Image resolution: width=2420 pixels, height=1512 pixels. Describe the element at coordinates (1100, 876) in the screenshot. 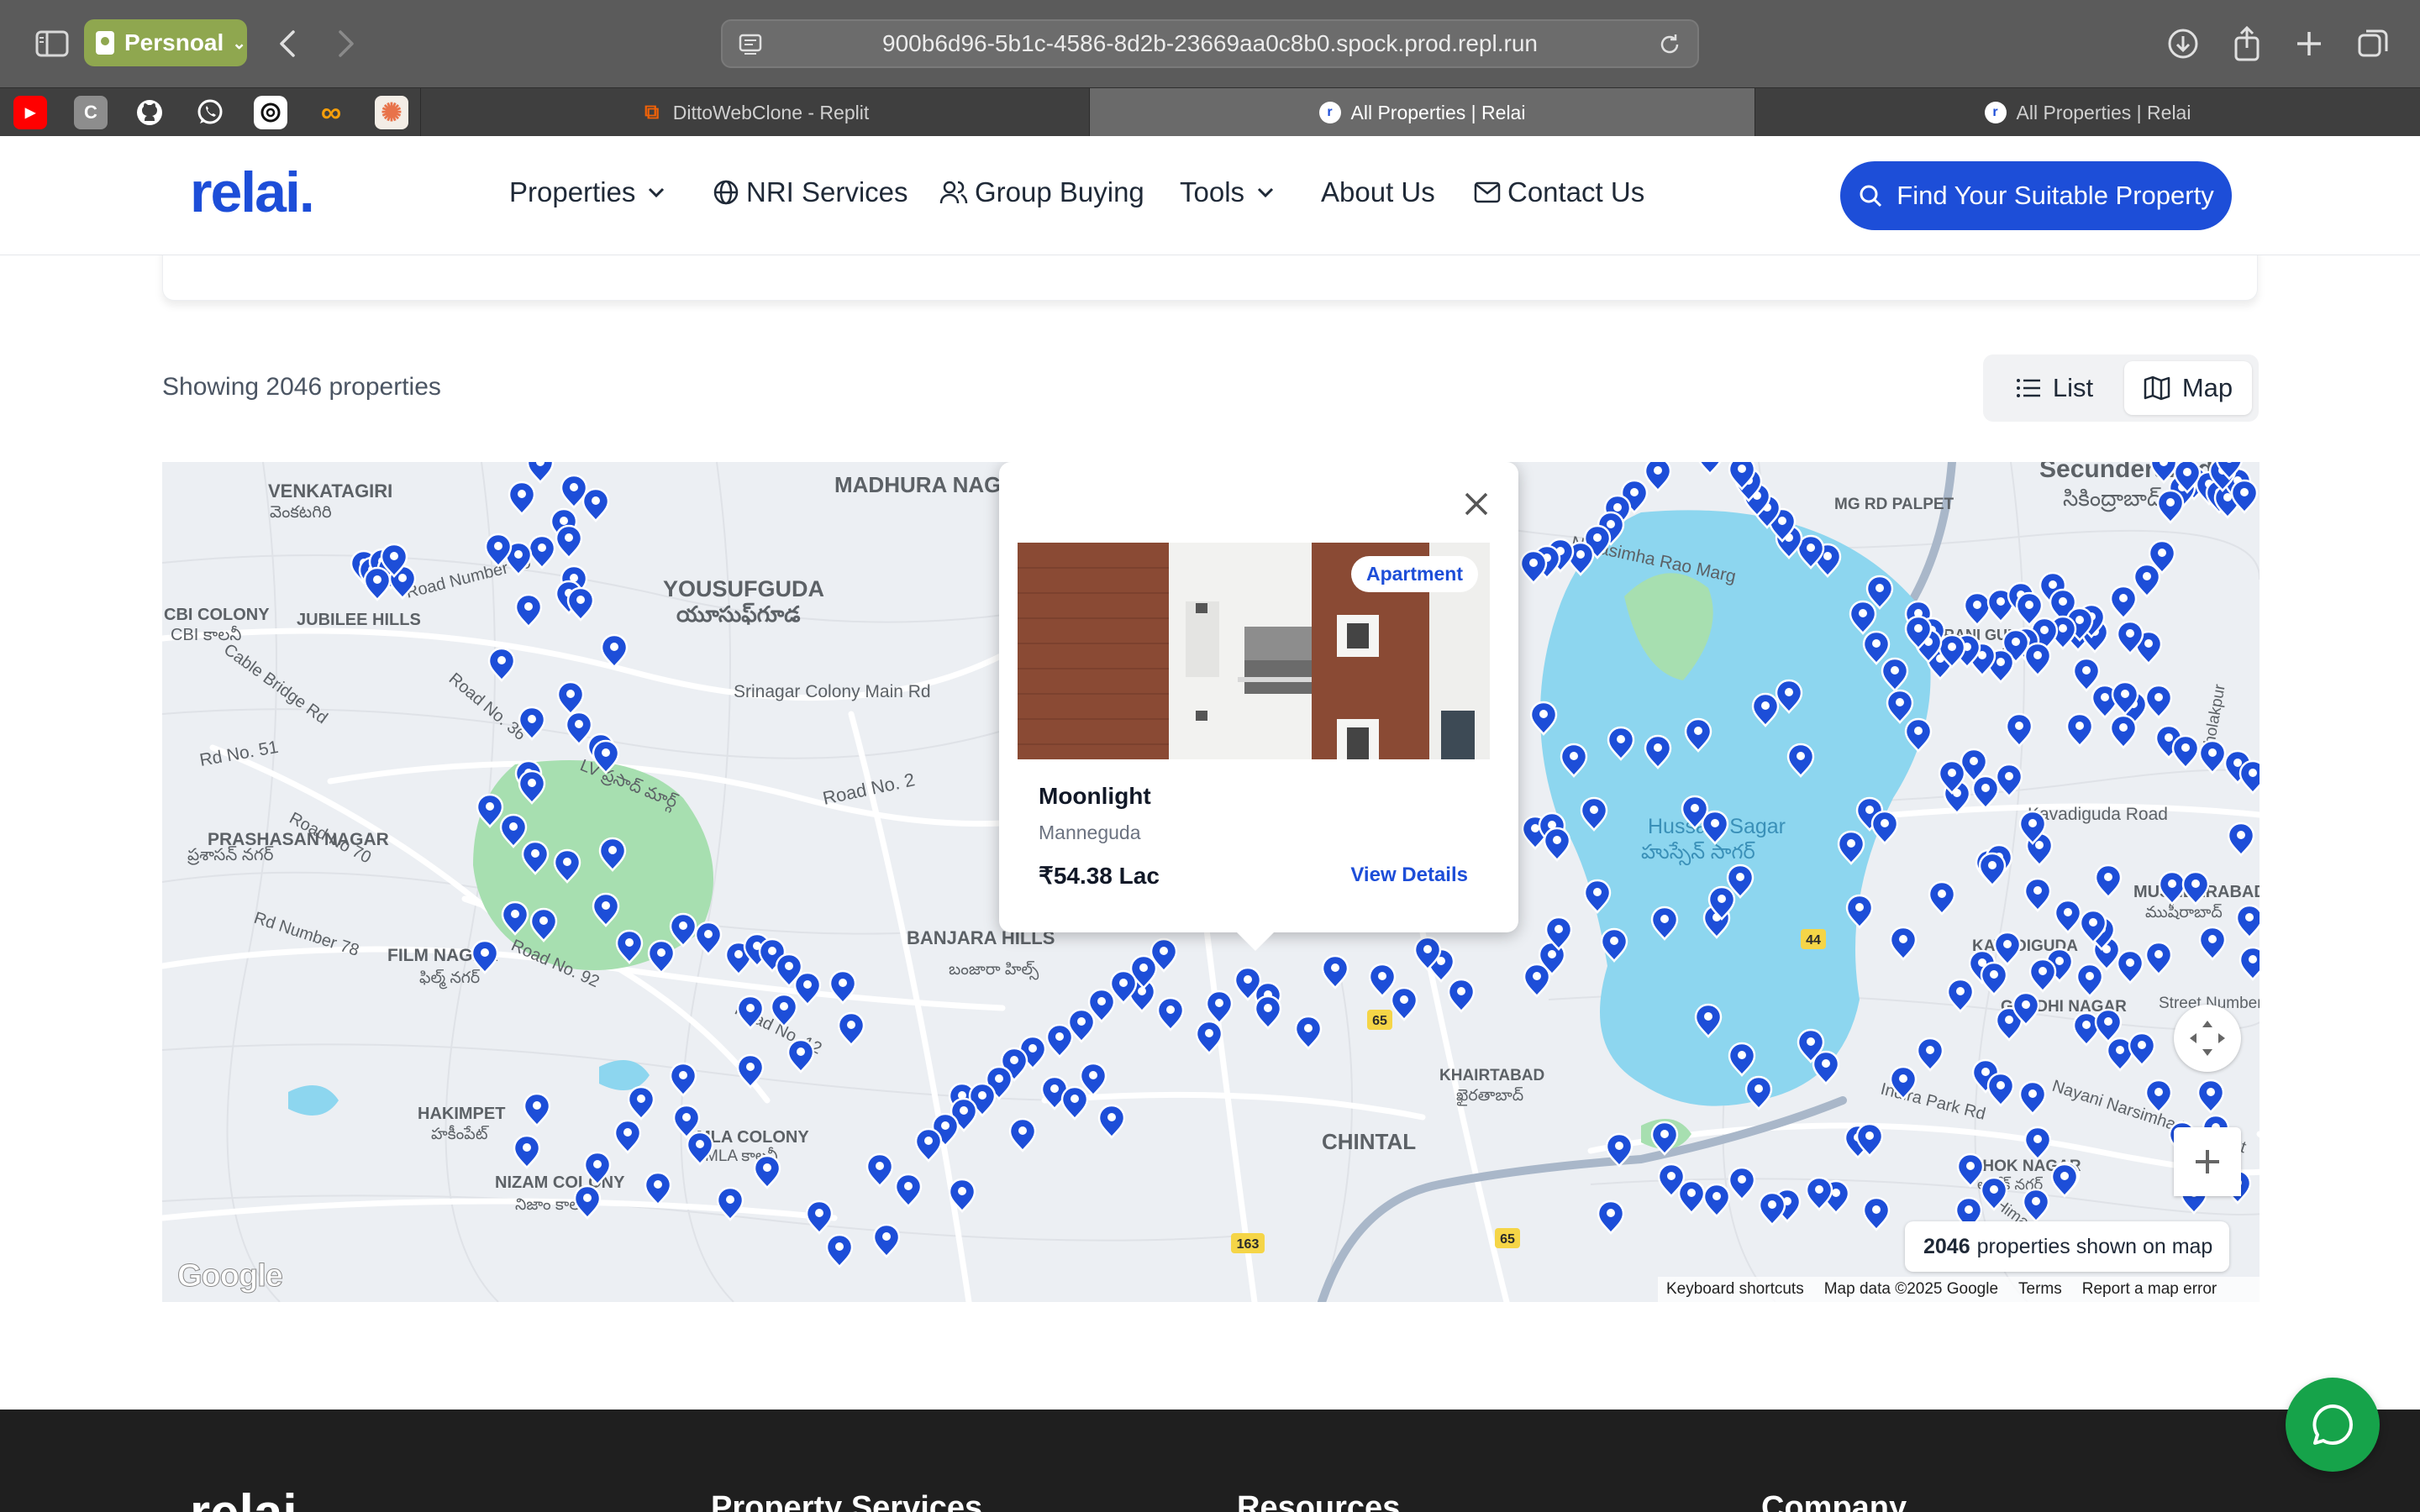

I see `property-price: ₹54.38 Lac` at that location.